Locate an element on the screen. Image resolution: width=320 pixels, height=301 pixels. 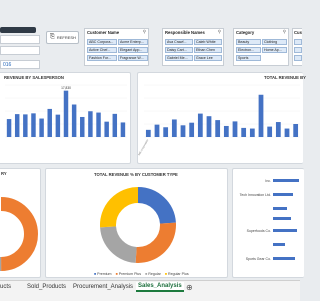
salesperson-chart-card: REVENUE BY SALESPERSON 17,830 is located at coordinates (65, 118).